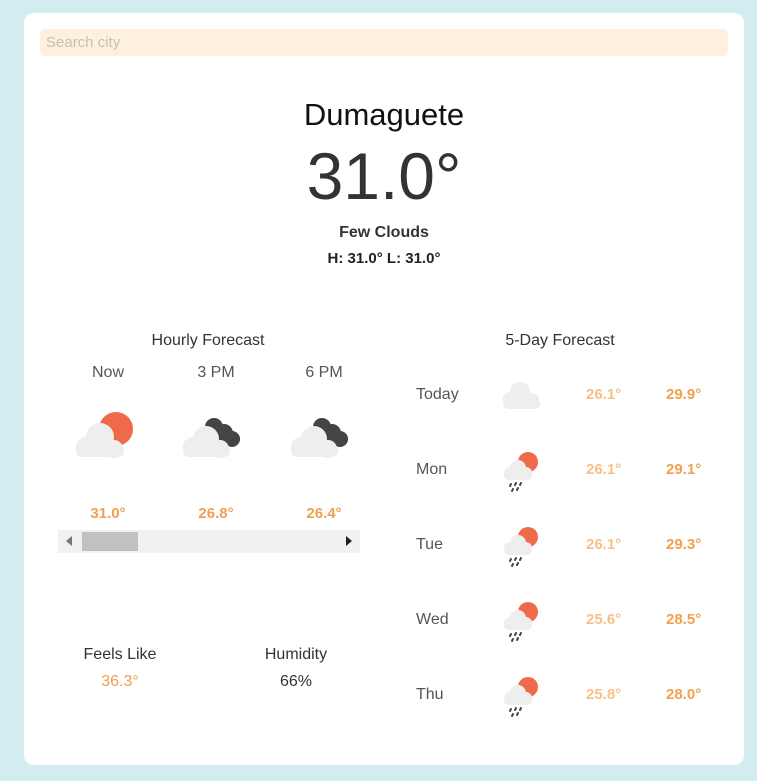 The height and width of the screenshot is (781, 757). I want to click on day-high: 29.1°, so click(684, 469).